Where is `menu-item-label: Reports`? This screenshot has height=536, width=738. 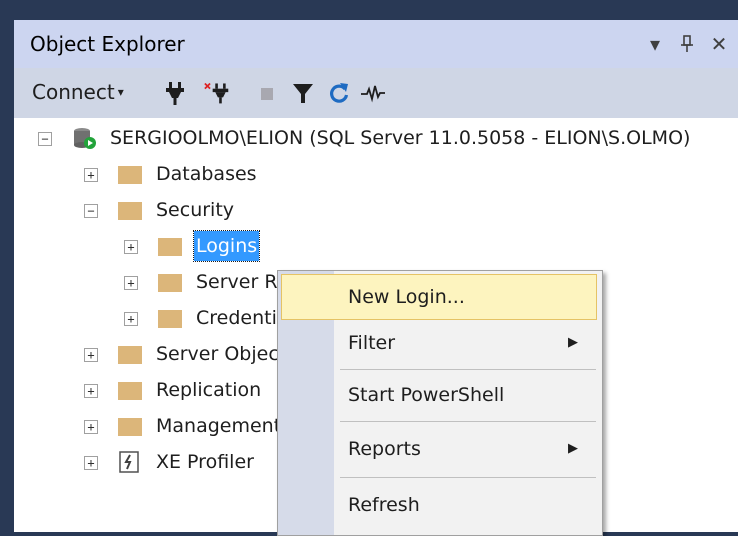
menu-item-label: Reports is located at coordinates (384, 449).